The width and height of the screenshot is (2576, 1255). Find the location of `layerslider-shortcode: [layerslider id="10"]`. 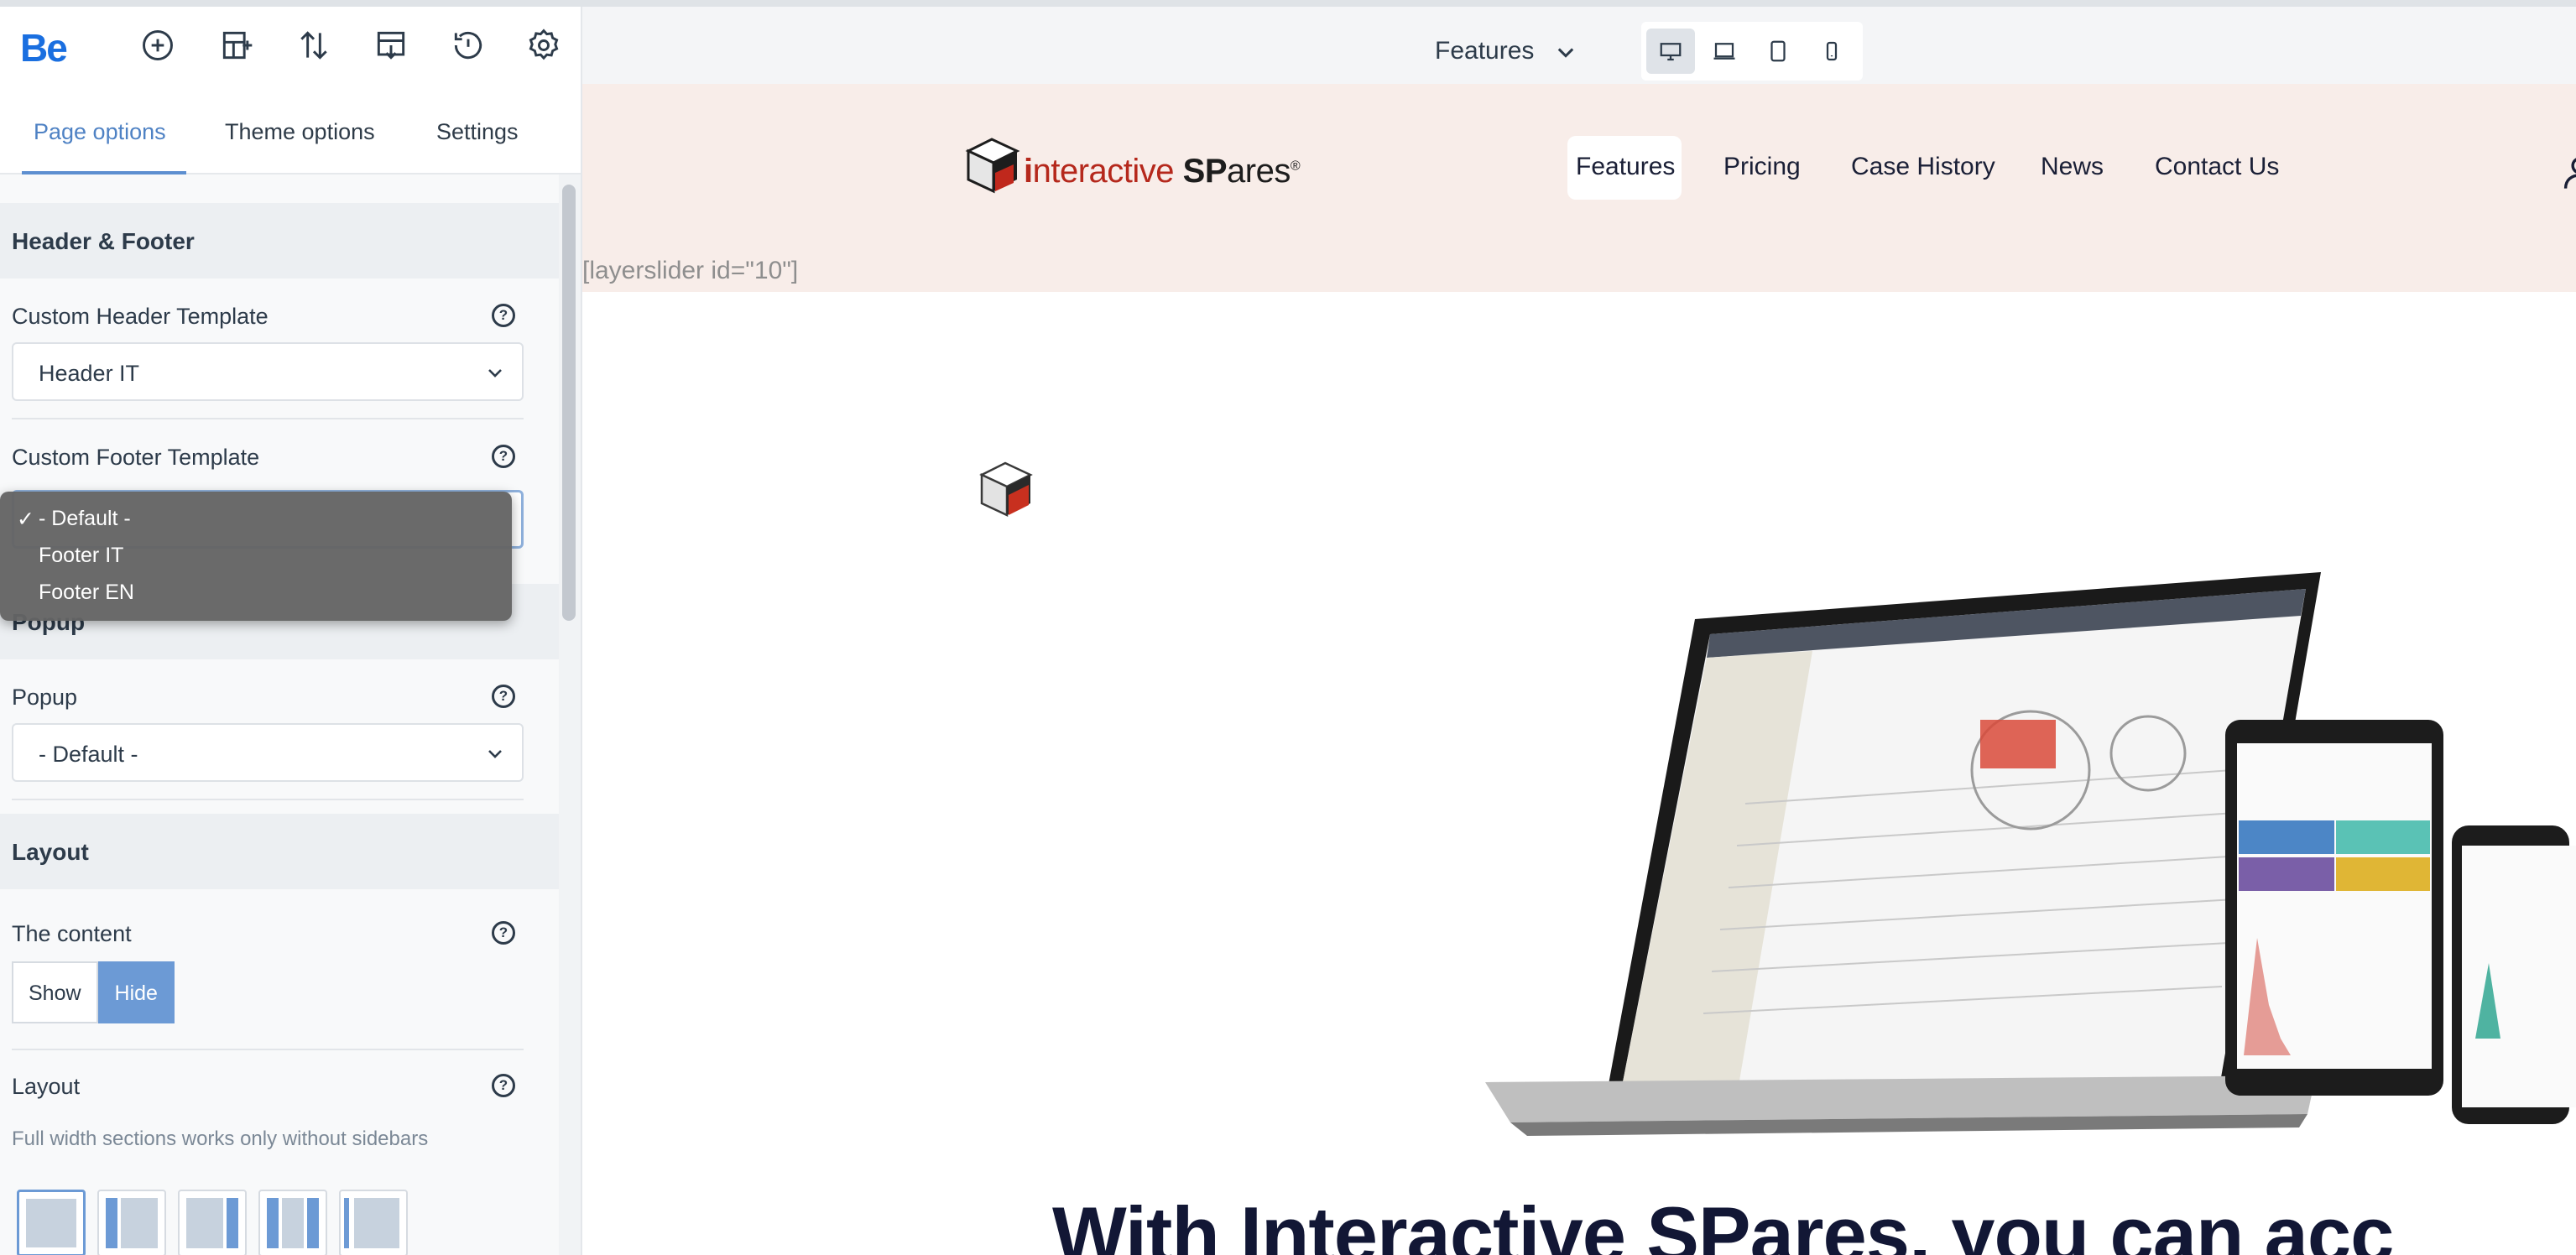

layerslider-shortcode: [layerslider id="10"] is located at coordinates (690, 270).